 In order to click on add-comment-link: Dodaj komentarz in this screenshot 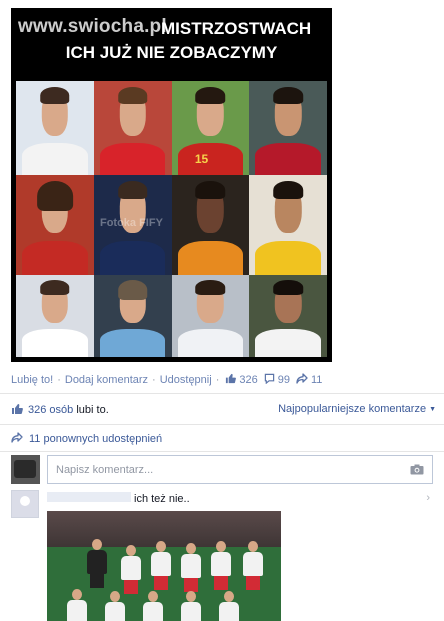, I will do `click(106, 380)`.